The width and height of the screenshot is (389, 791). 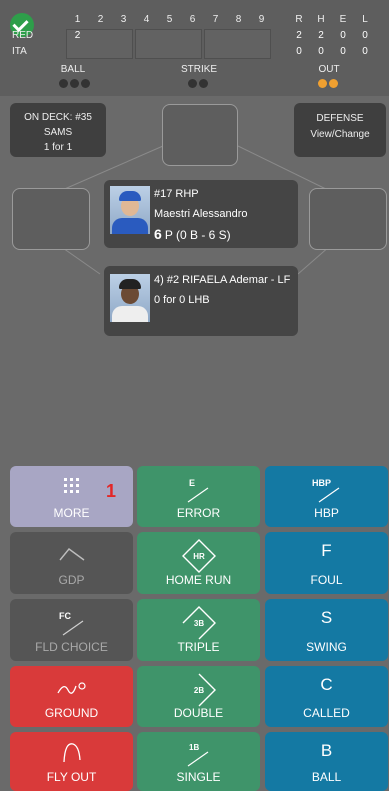 What do you see at coordinates (326, 696) in the screenshot?
I see `called-button: C CALLED` at bounding box center [326, 696].